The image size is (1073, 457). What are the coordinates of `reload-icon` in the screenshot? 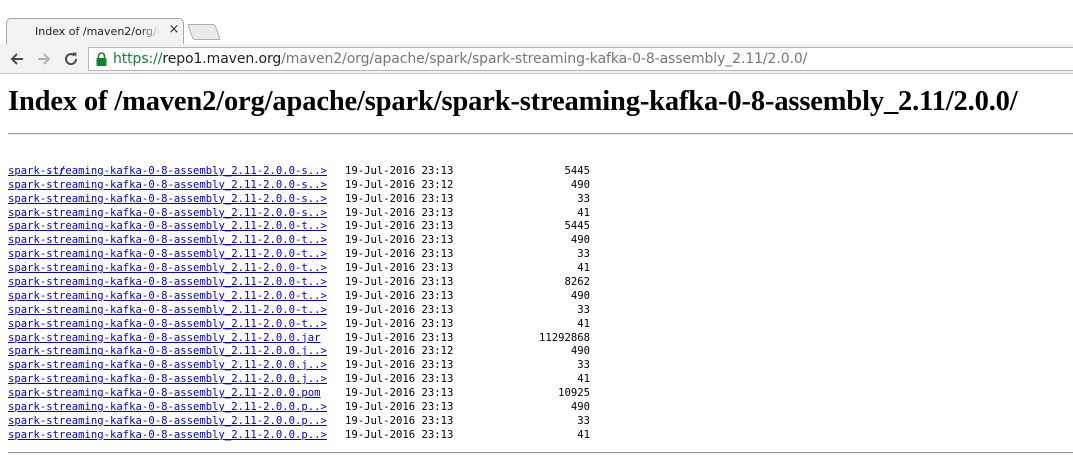 It's located at (71, 59).